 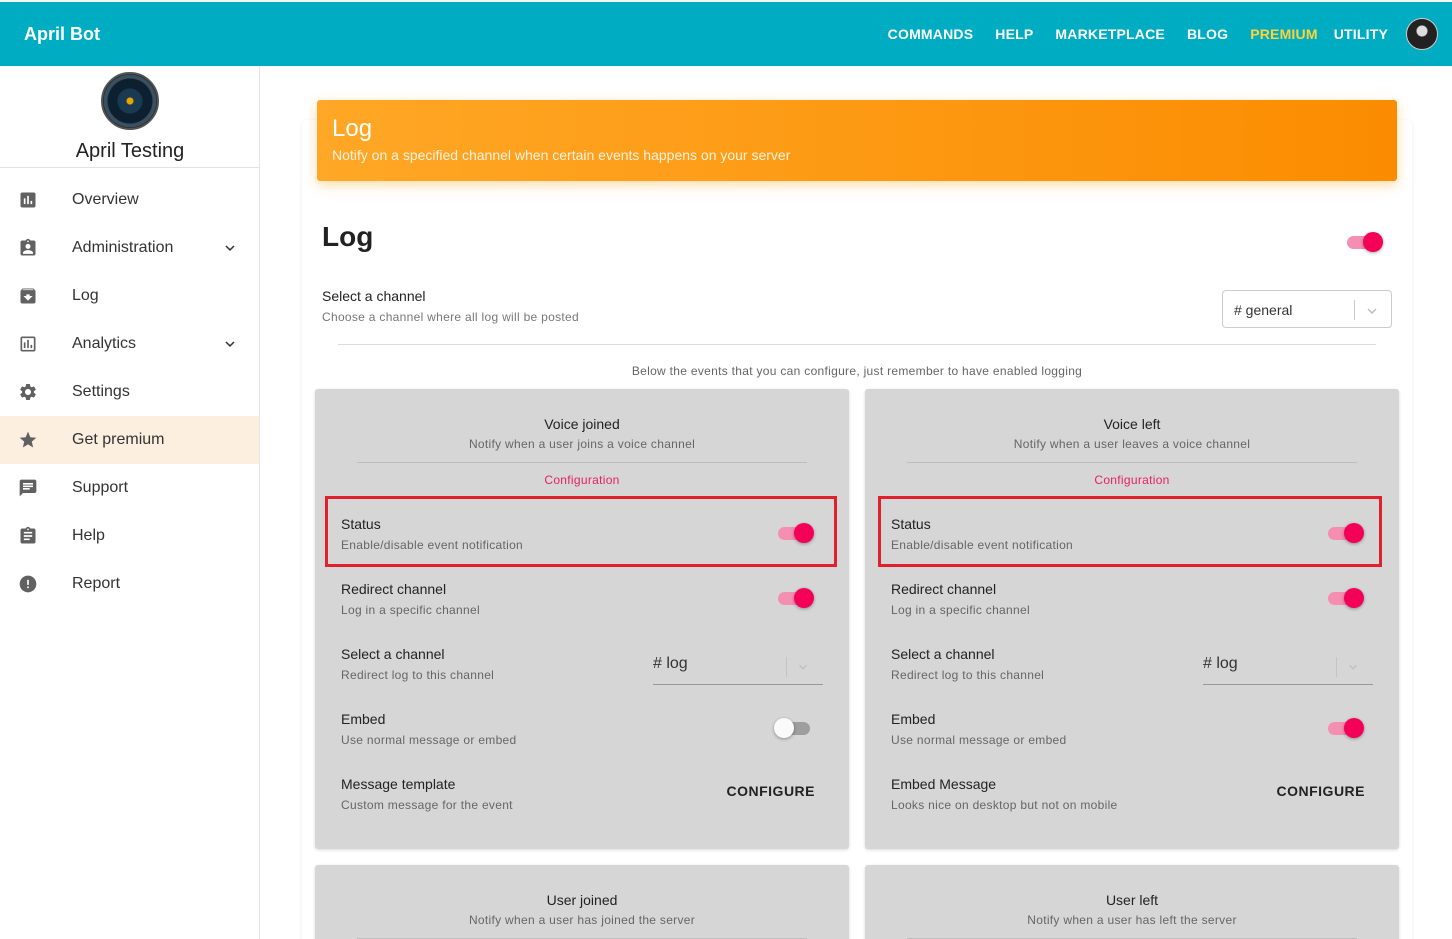 I want to click on log-channel-select: # general, so click(x=1307, y=309).